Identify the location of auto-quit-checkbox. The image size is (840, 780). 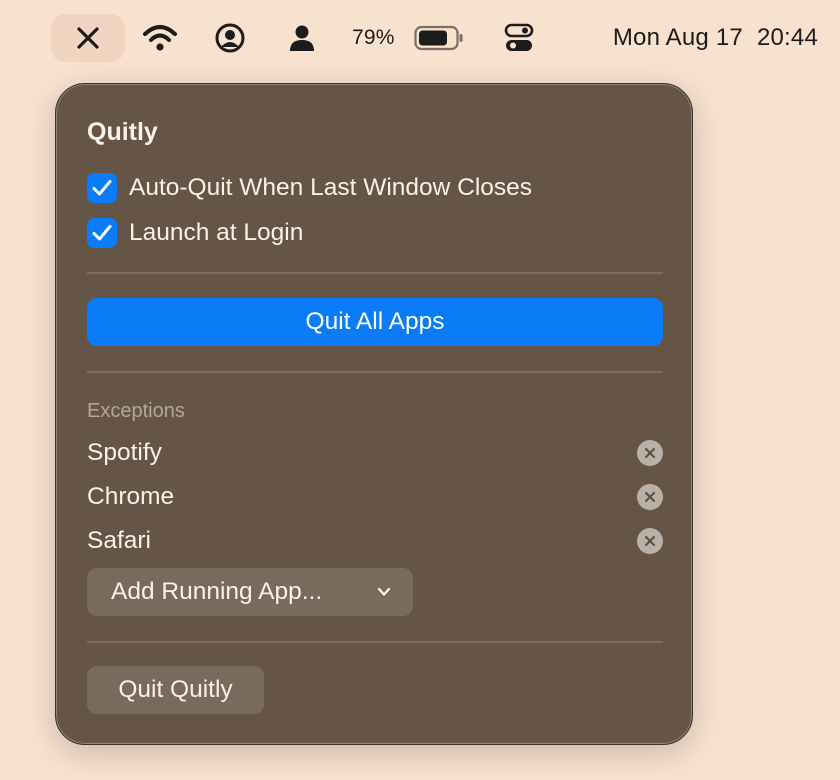
(102, 188).